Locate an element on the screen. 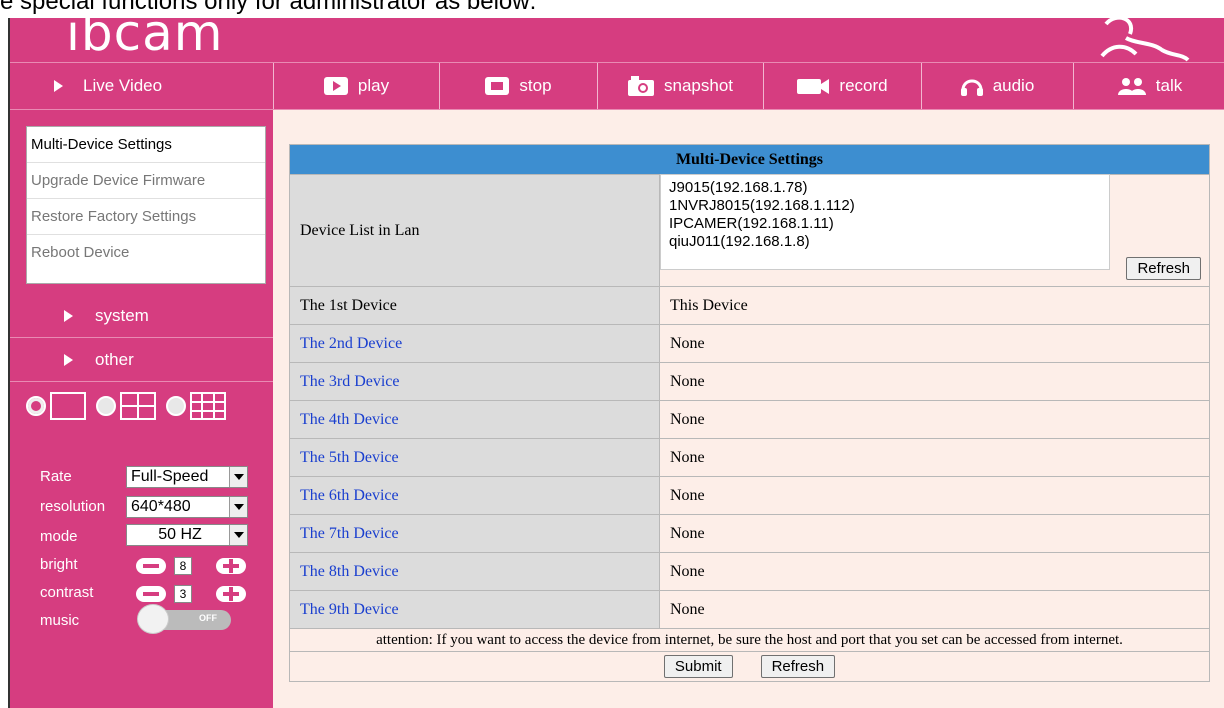 This screenshot has height=708, width=1224. sidebar-item-live-video: Live Video is located at coordinates (141, 86).